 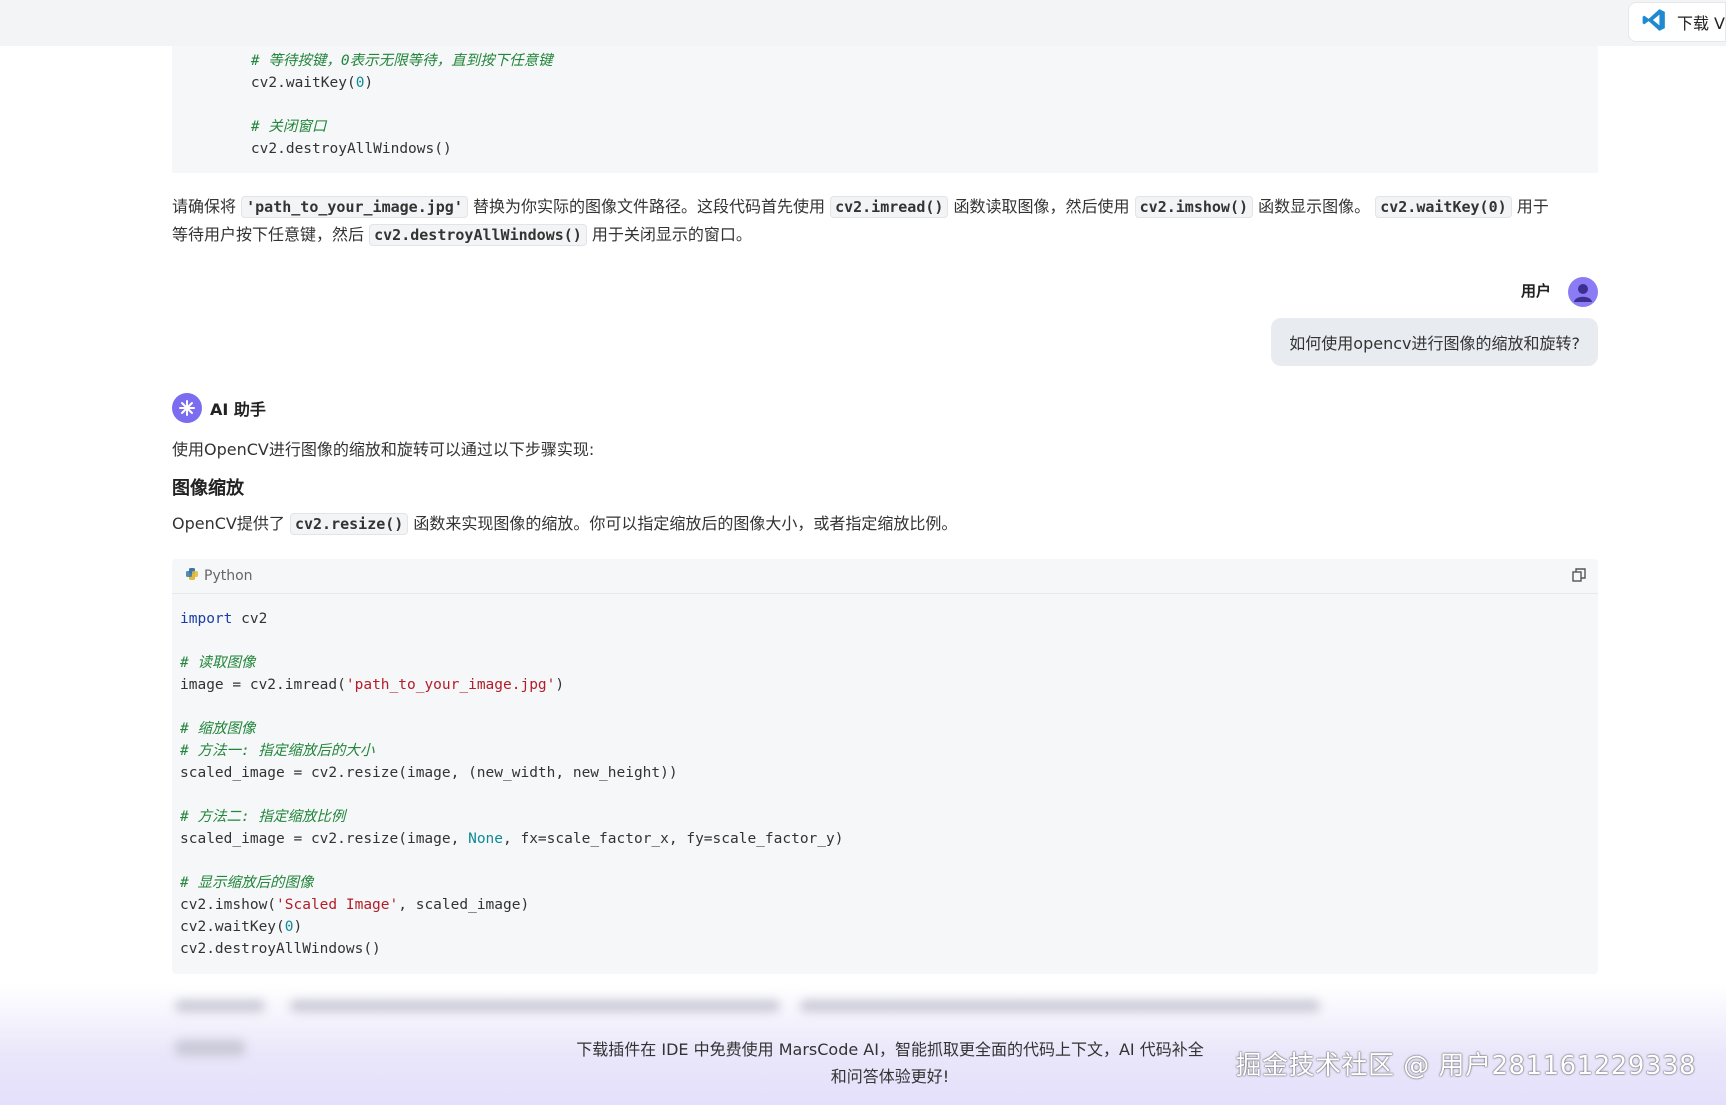 I want to click on code-block-header: Python, so click(x=885, y=576).